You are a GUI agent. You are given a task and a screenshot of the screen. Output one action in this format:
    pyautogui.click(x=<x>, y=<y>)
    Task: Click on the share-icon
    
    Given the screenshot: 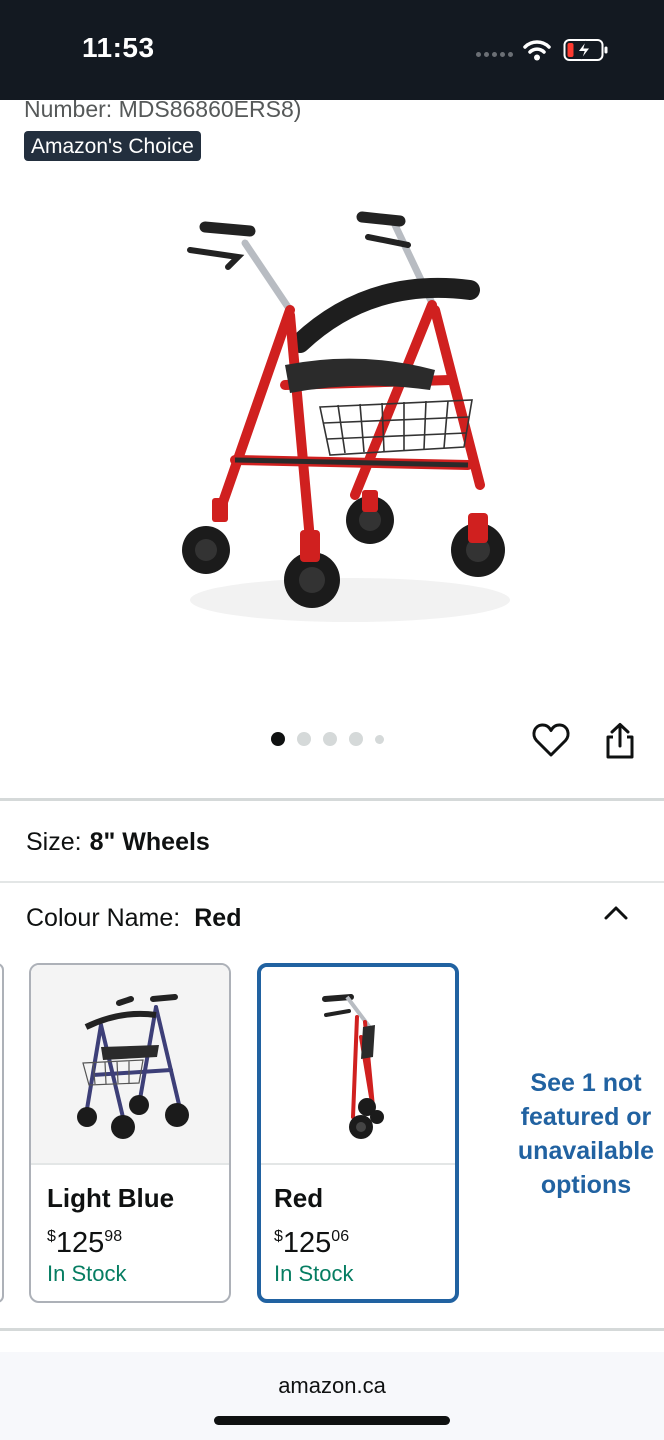 What is the action you would take?
    pyautogui.click(x=620, y=741)
    